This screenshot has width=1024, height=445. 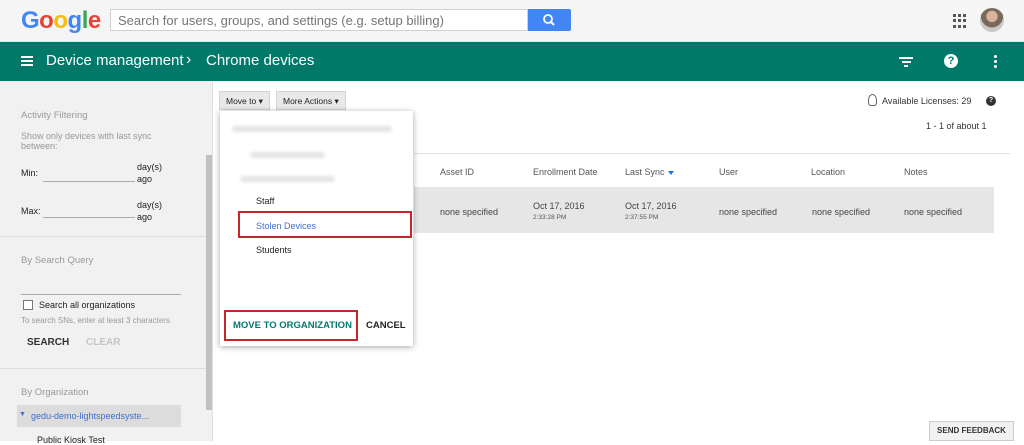 What do you see at coordinates (559, 206) in the screenshot?
I see `cell-enrollment-date: Oct 17, 2016` at bounding box center [559, 206].